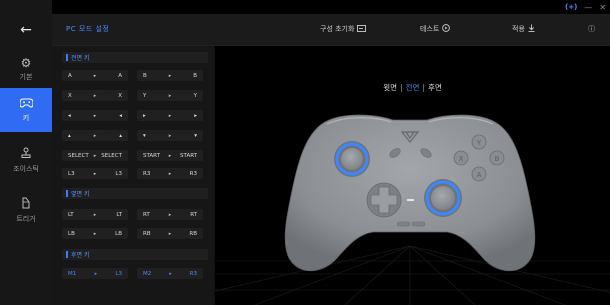 The height and width of the screenshot is (305, 610). I want to click on mapping-b: B ▸ B, so click(170, 75).